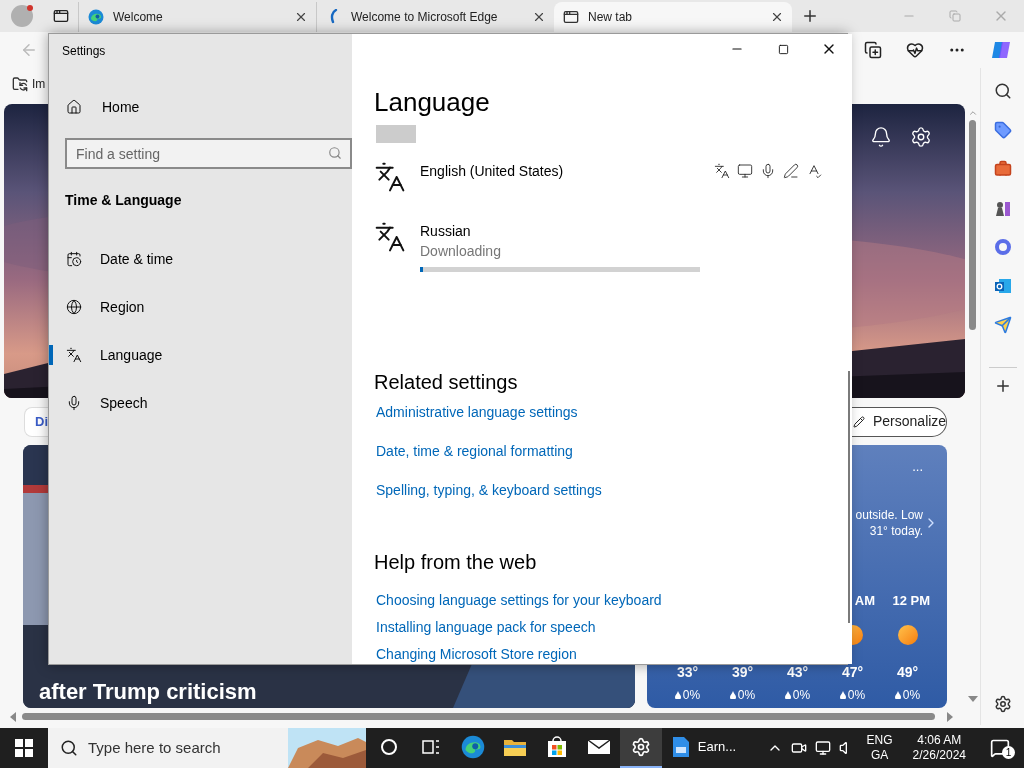 This screenshot has width=1024, height=768. I want to click on section-heading: Related settings, so click(446, 382).